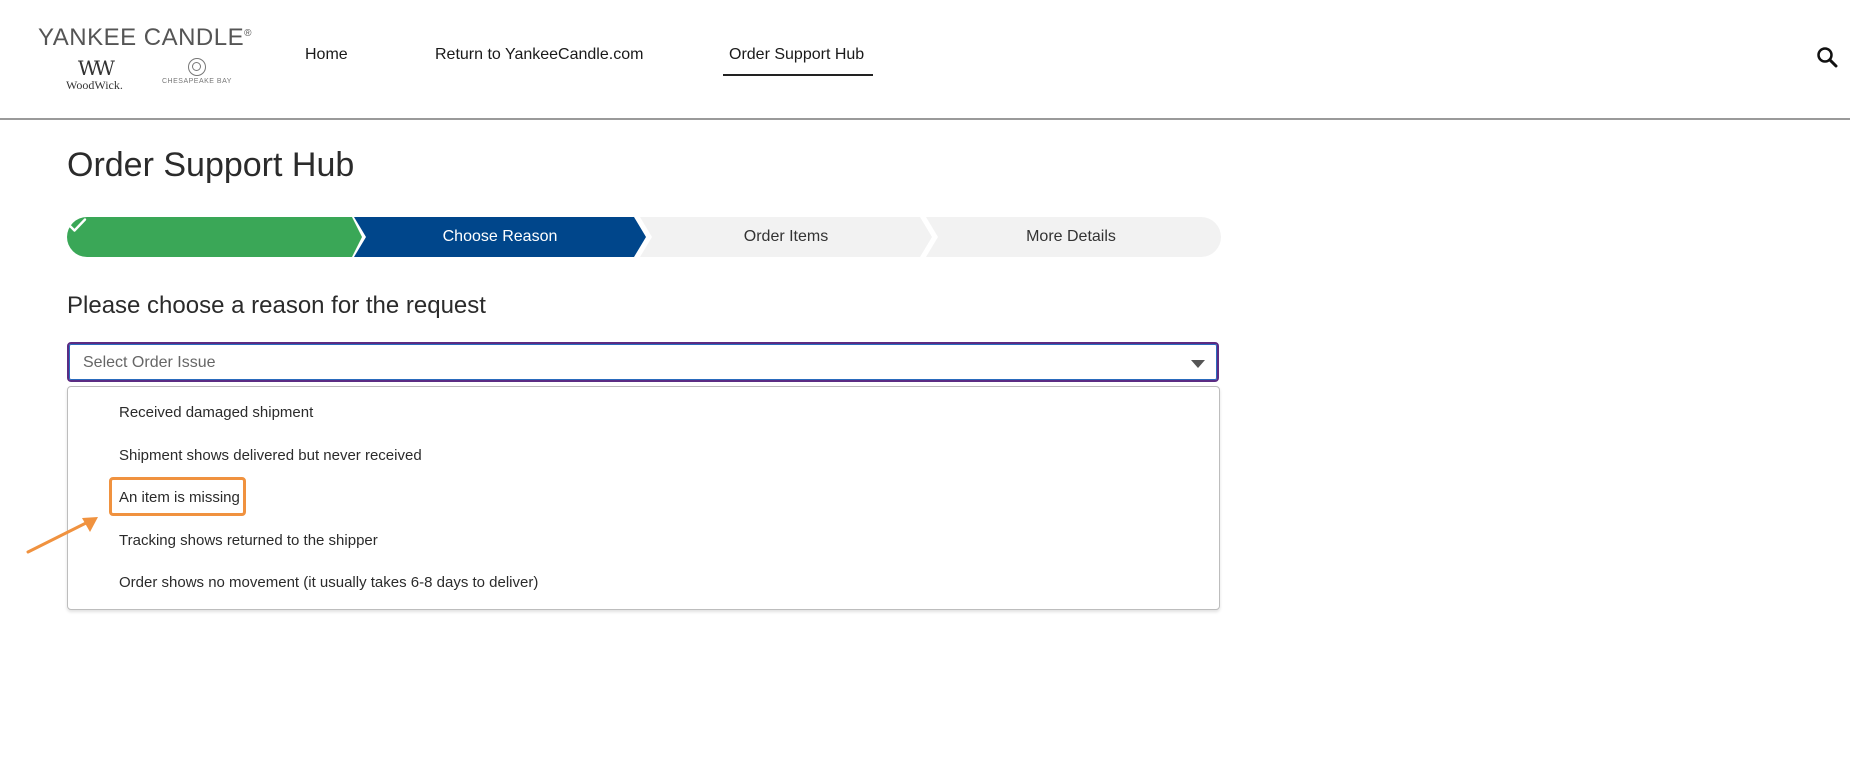 This screenshot has width=1850, height=781. I want to click on chesapeake-bay-mark-icon, so click(196, 67).